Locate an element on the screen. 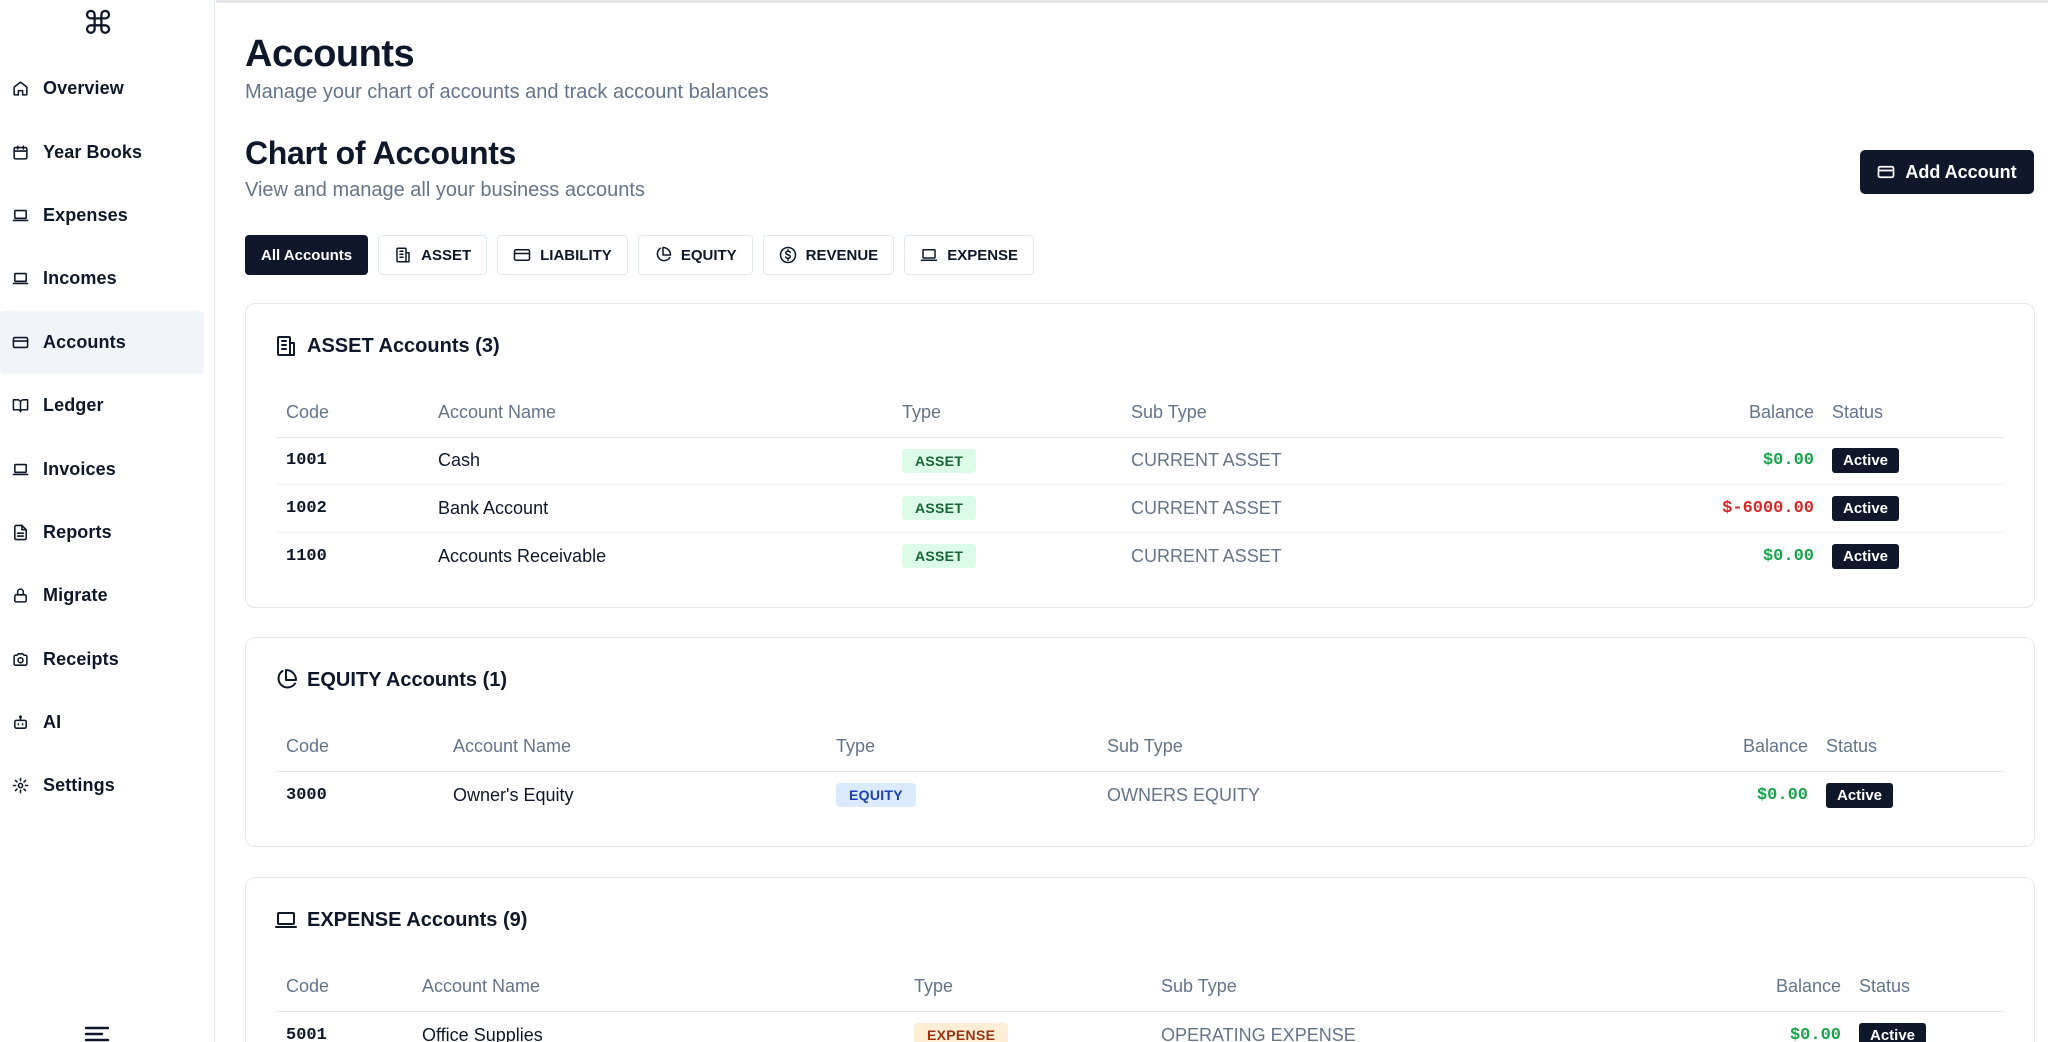 This screenshot has height=1042, width=2048. filter-all-accounts: All Accounts is located at coordinates (307, 255).